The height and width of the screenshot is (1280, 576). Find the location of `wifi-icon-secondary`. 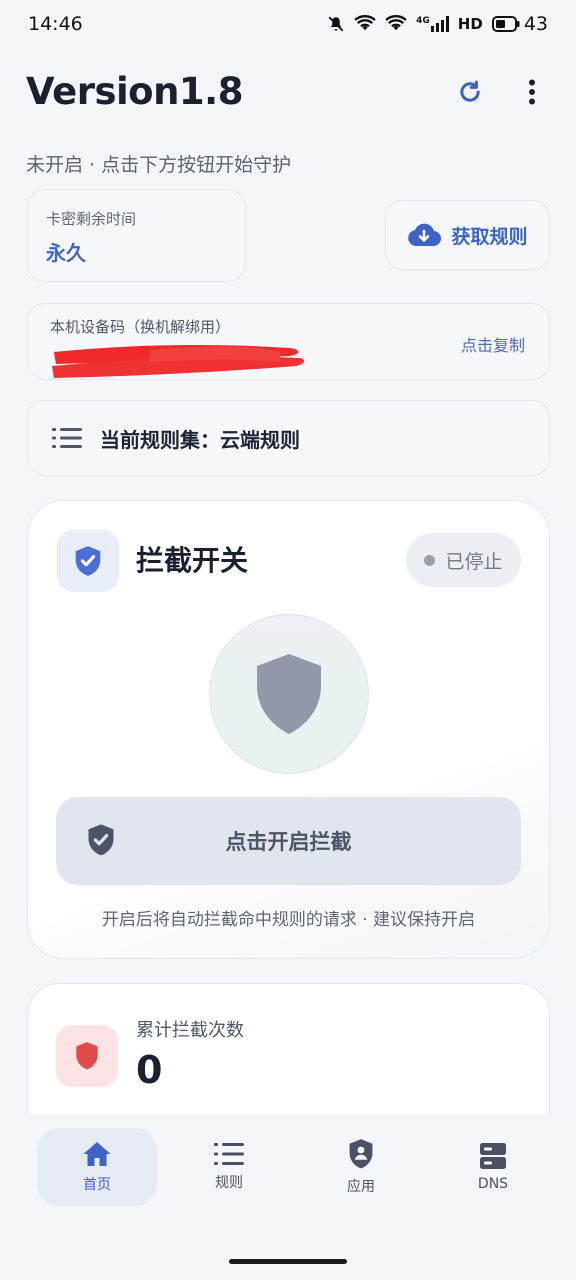

wifi-icon-secondary is located at coordinates (396, 24).